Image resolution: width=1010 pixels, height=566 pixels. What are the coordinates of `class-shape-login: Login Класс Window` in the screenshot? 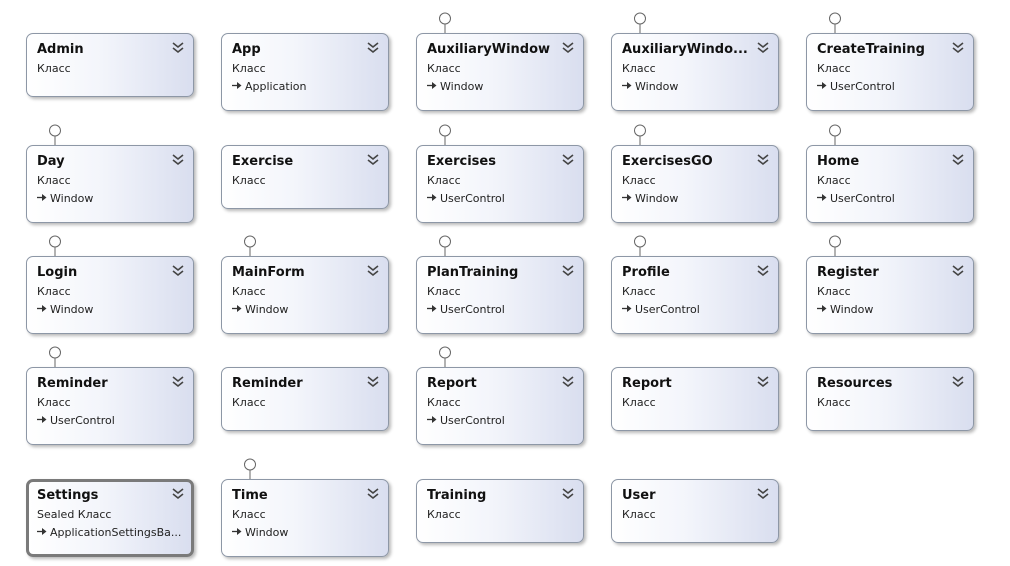 It's located at (110, 295).